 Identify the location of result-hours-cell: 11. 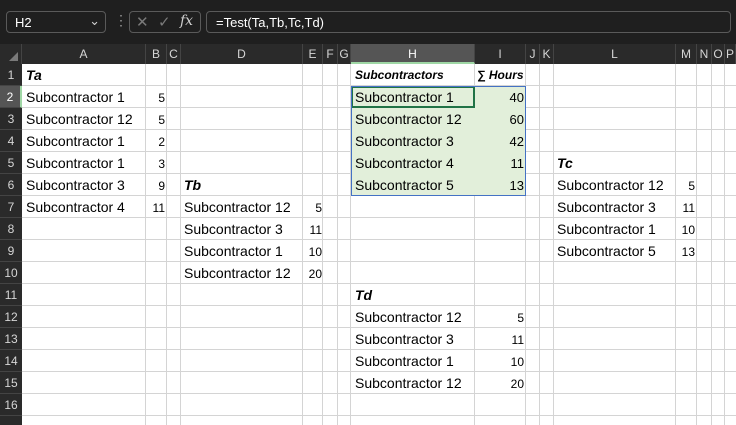
(500, 163).